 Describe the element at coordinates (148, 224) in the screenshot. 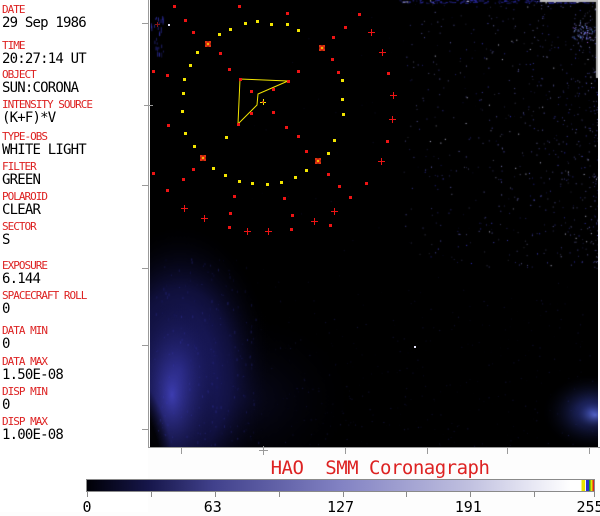

I see `left-axis-line` at that location.